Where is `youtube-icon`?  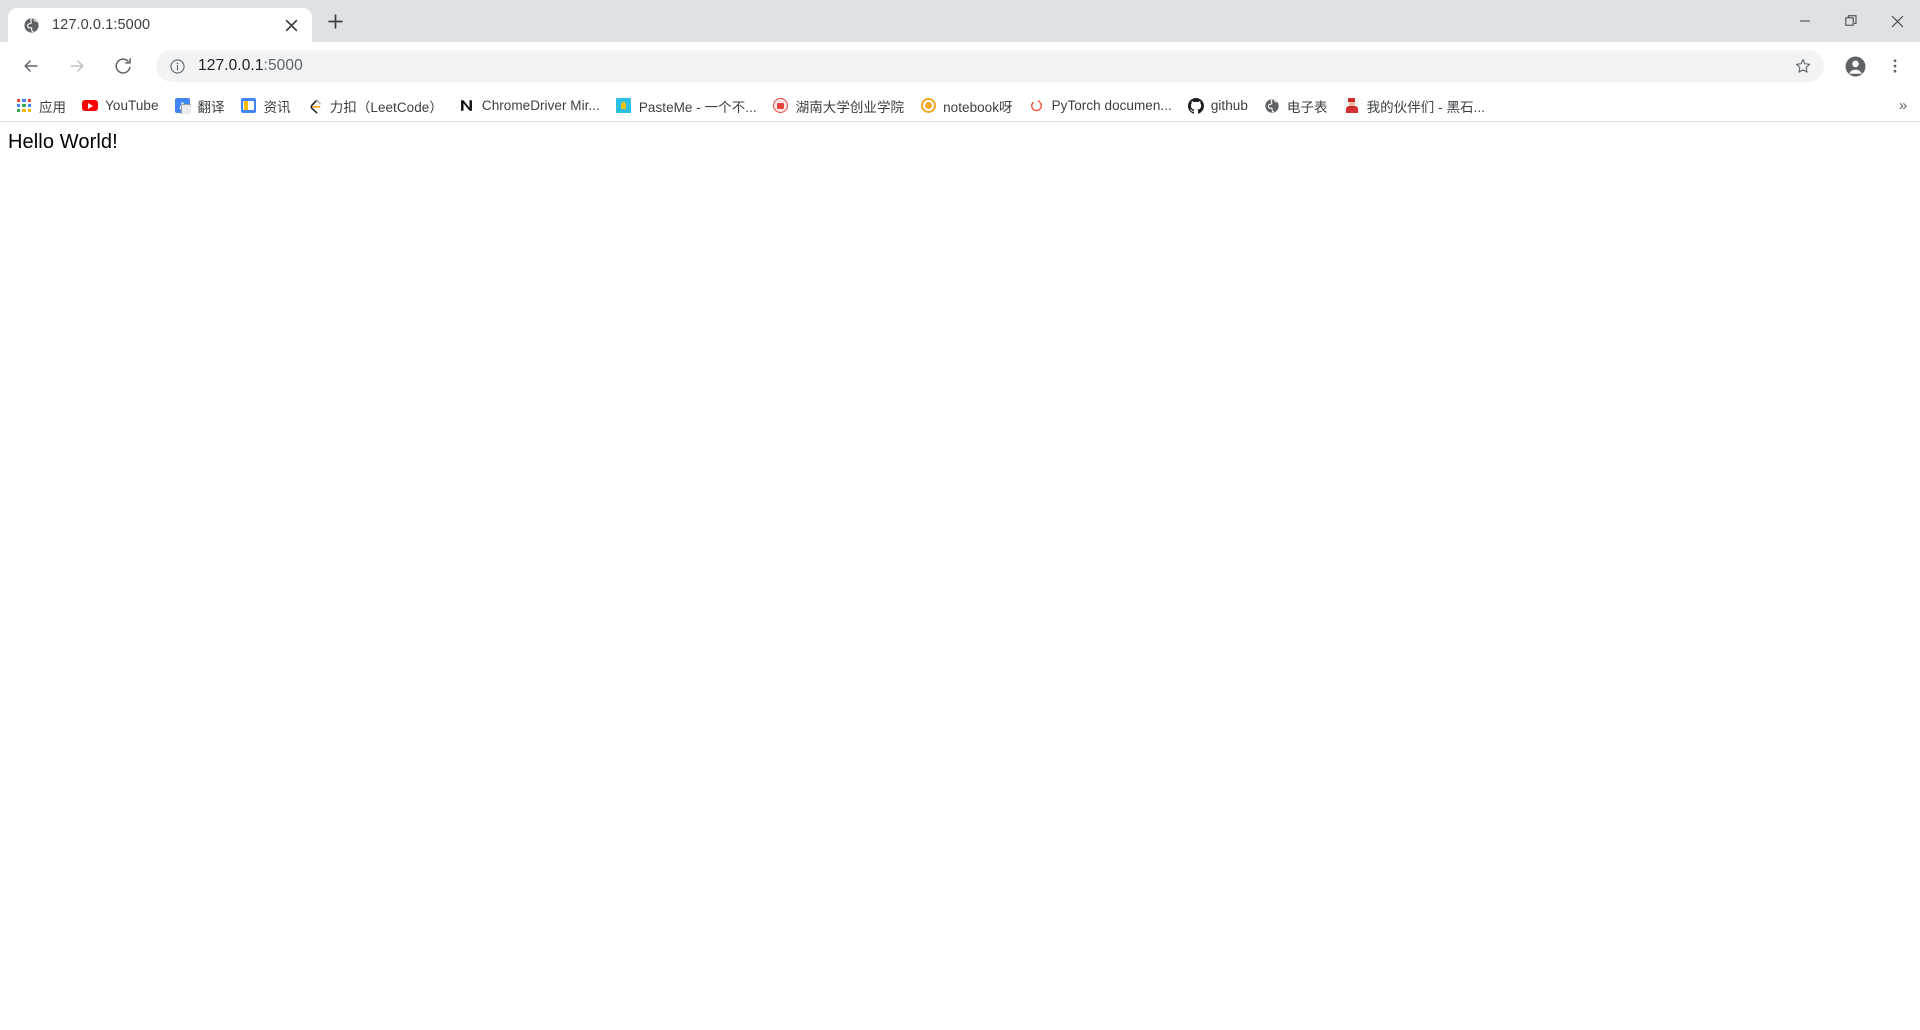 youtube-icon is located at coordinates (90, 106).